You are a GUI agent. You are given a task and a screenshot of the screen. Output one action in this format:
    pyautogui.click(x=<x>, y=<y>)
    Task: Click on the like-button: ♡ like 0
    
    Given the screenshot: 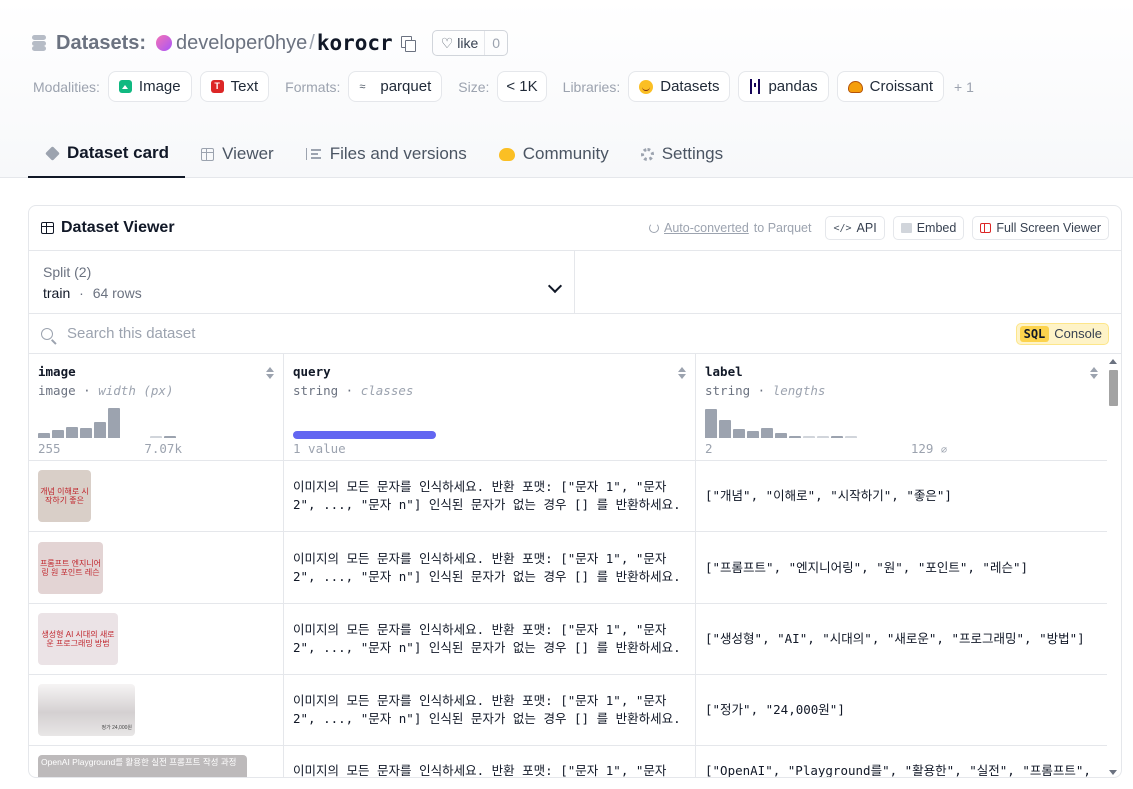 What is the action you would take?
    pyautogui.click(x=470, y=43)
    